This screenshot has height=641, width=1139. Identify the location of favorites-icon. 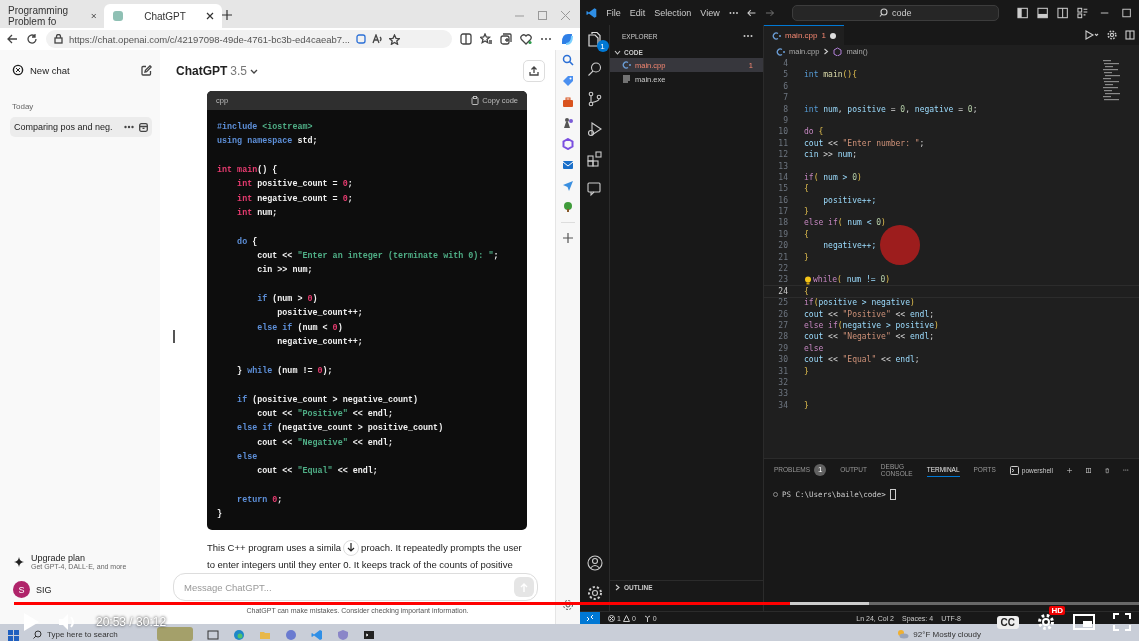
(486, 39).